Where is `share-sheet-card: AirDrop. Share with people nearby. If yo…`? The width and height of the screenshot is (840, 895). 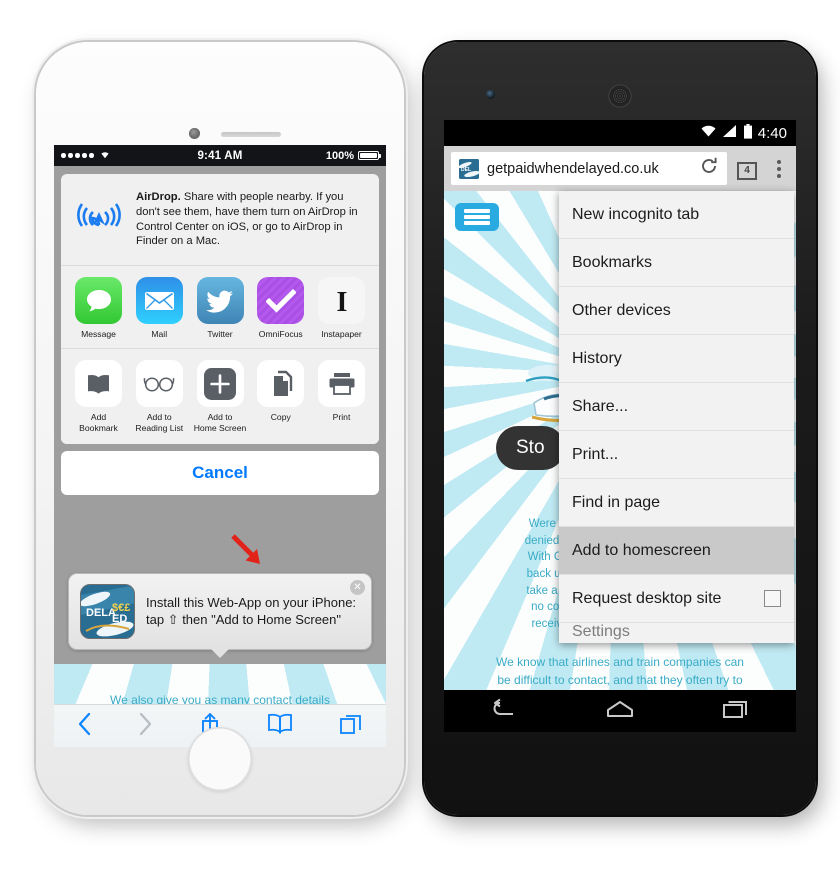 share-sheet-card: AirDrop. Share with people nearby. If yo… is located at coordinates (220, 309).